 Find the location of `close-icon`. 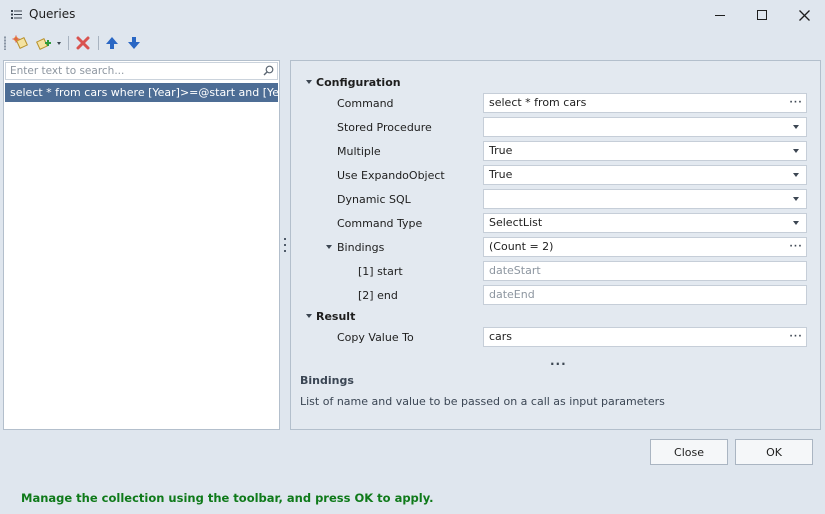

close-icon is located at coordinates (804, 15).